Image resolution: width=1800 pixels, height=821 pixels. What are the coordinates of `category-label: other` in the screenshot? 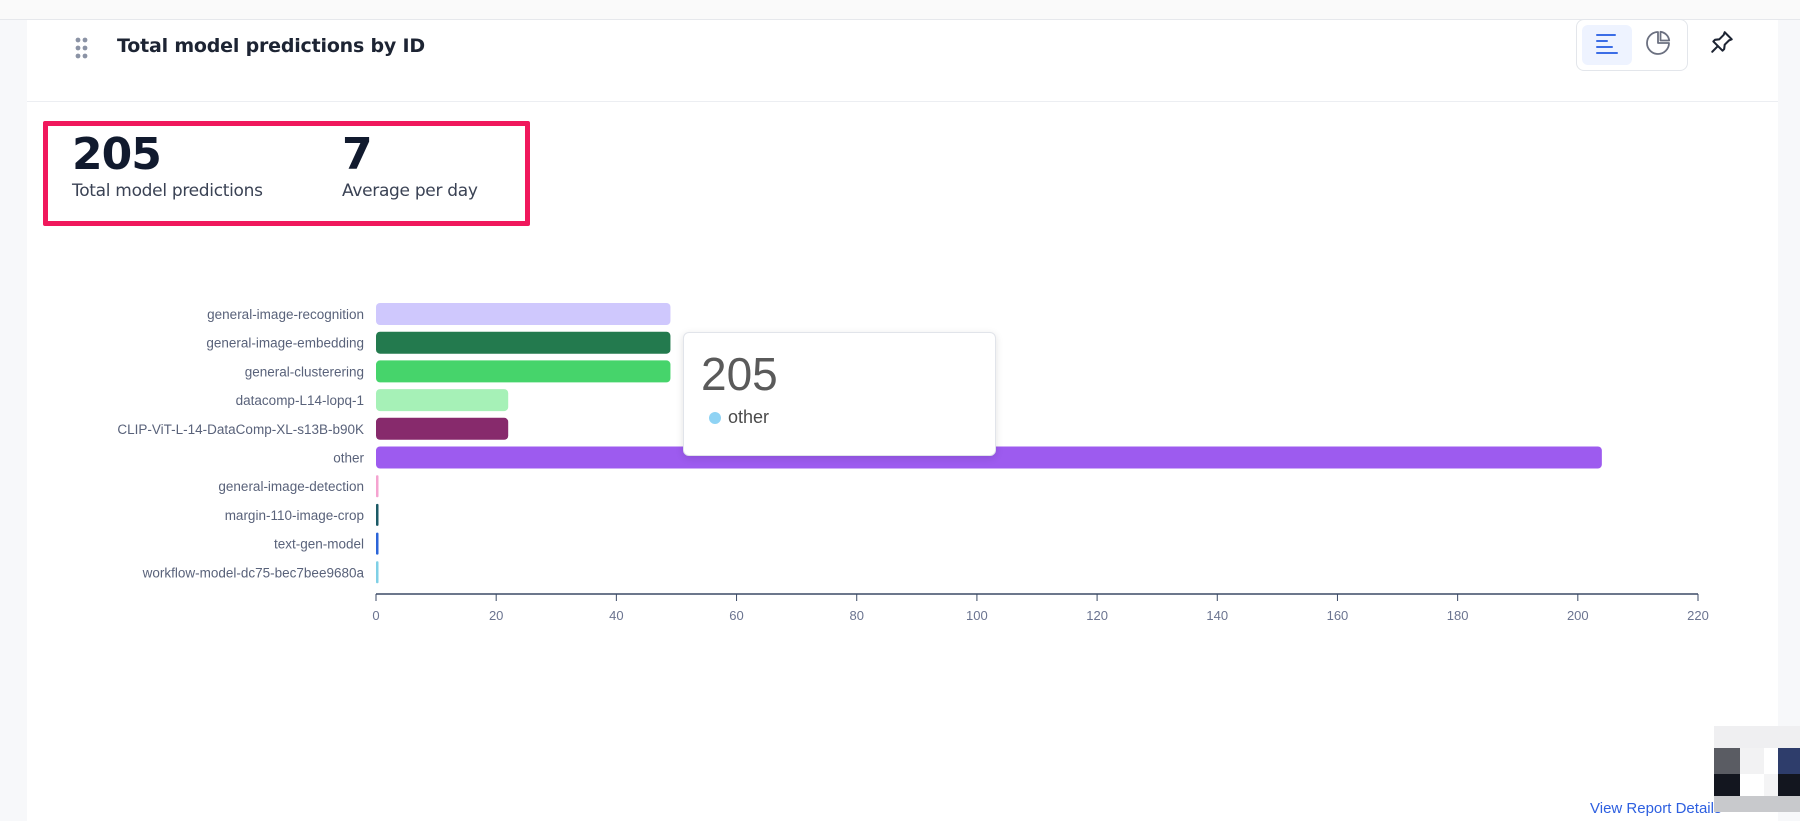 It's located at (348, 458).